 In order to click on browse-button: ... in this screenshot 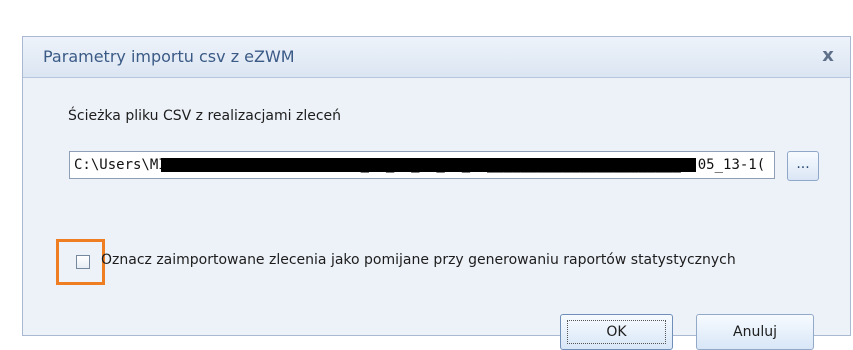, I will do `click(803, 166)`.